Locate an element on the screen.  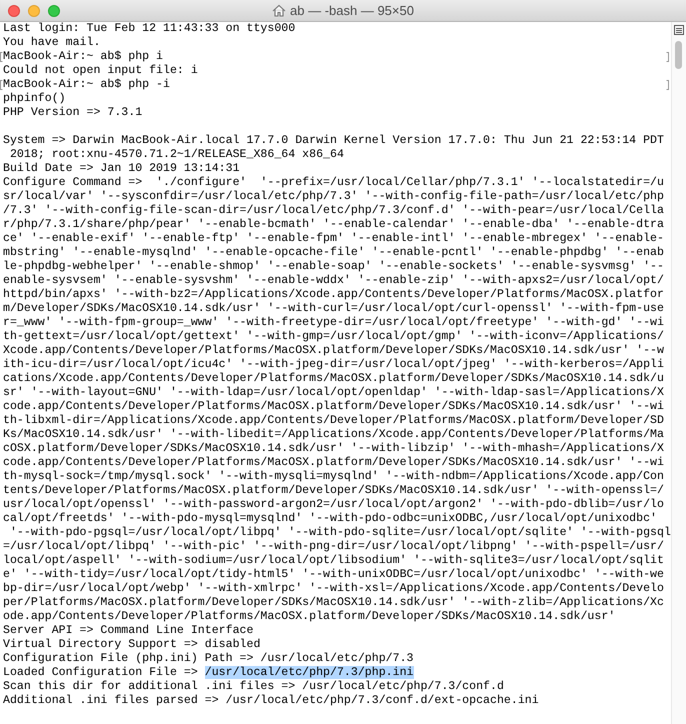
terminal-line: Virtual Directory Support => disabled is located at coordinates (131, 644).